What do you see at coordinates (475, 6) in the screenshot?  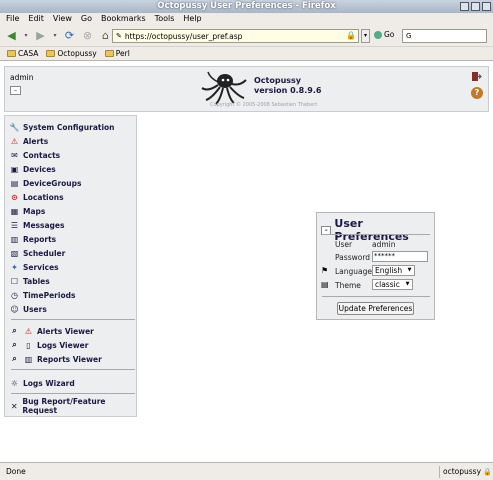 I see `maximize-button` at bounding box center [475, 6].